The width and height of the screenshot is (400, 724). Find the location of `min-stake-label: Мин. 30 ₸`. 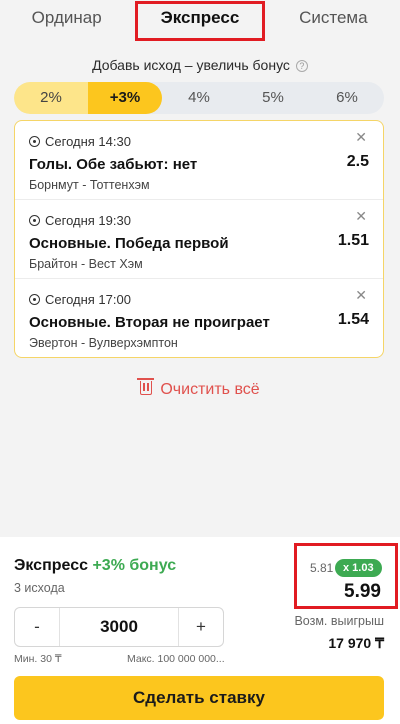

min-stake-label: Мин. 30 ₸ is located at coordinates (38, 659).